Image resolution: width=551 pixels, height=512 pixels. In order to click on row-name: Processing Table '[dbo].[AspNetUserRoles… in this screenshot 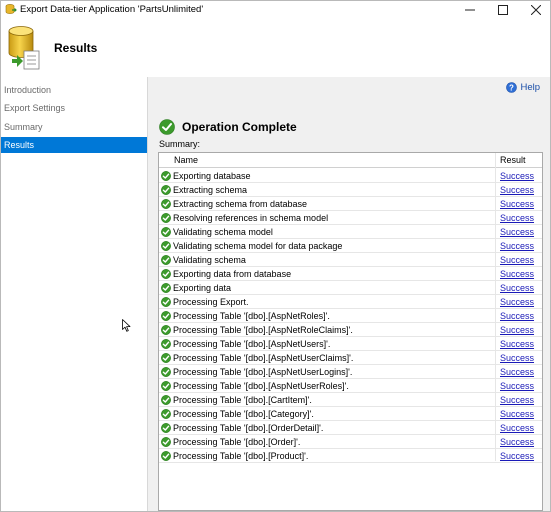, I will do `click(261, 386)`.